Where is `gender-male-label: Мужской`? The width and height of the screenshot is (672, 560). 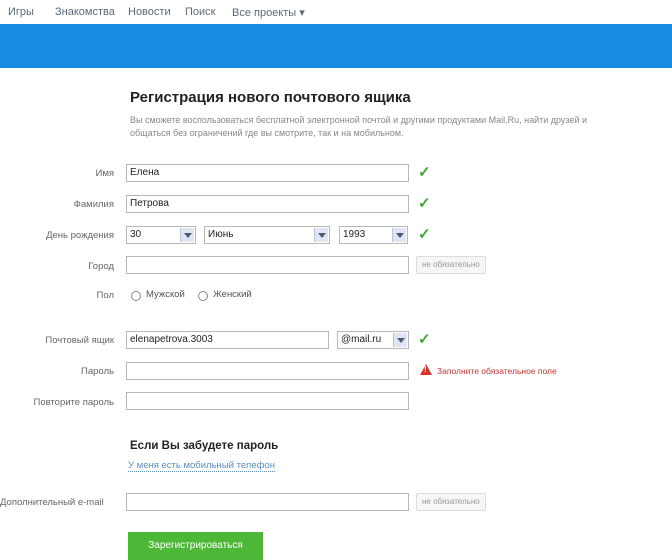 gender-male-label: Мужской is located at coordinates (165, 294).